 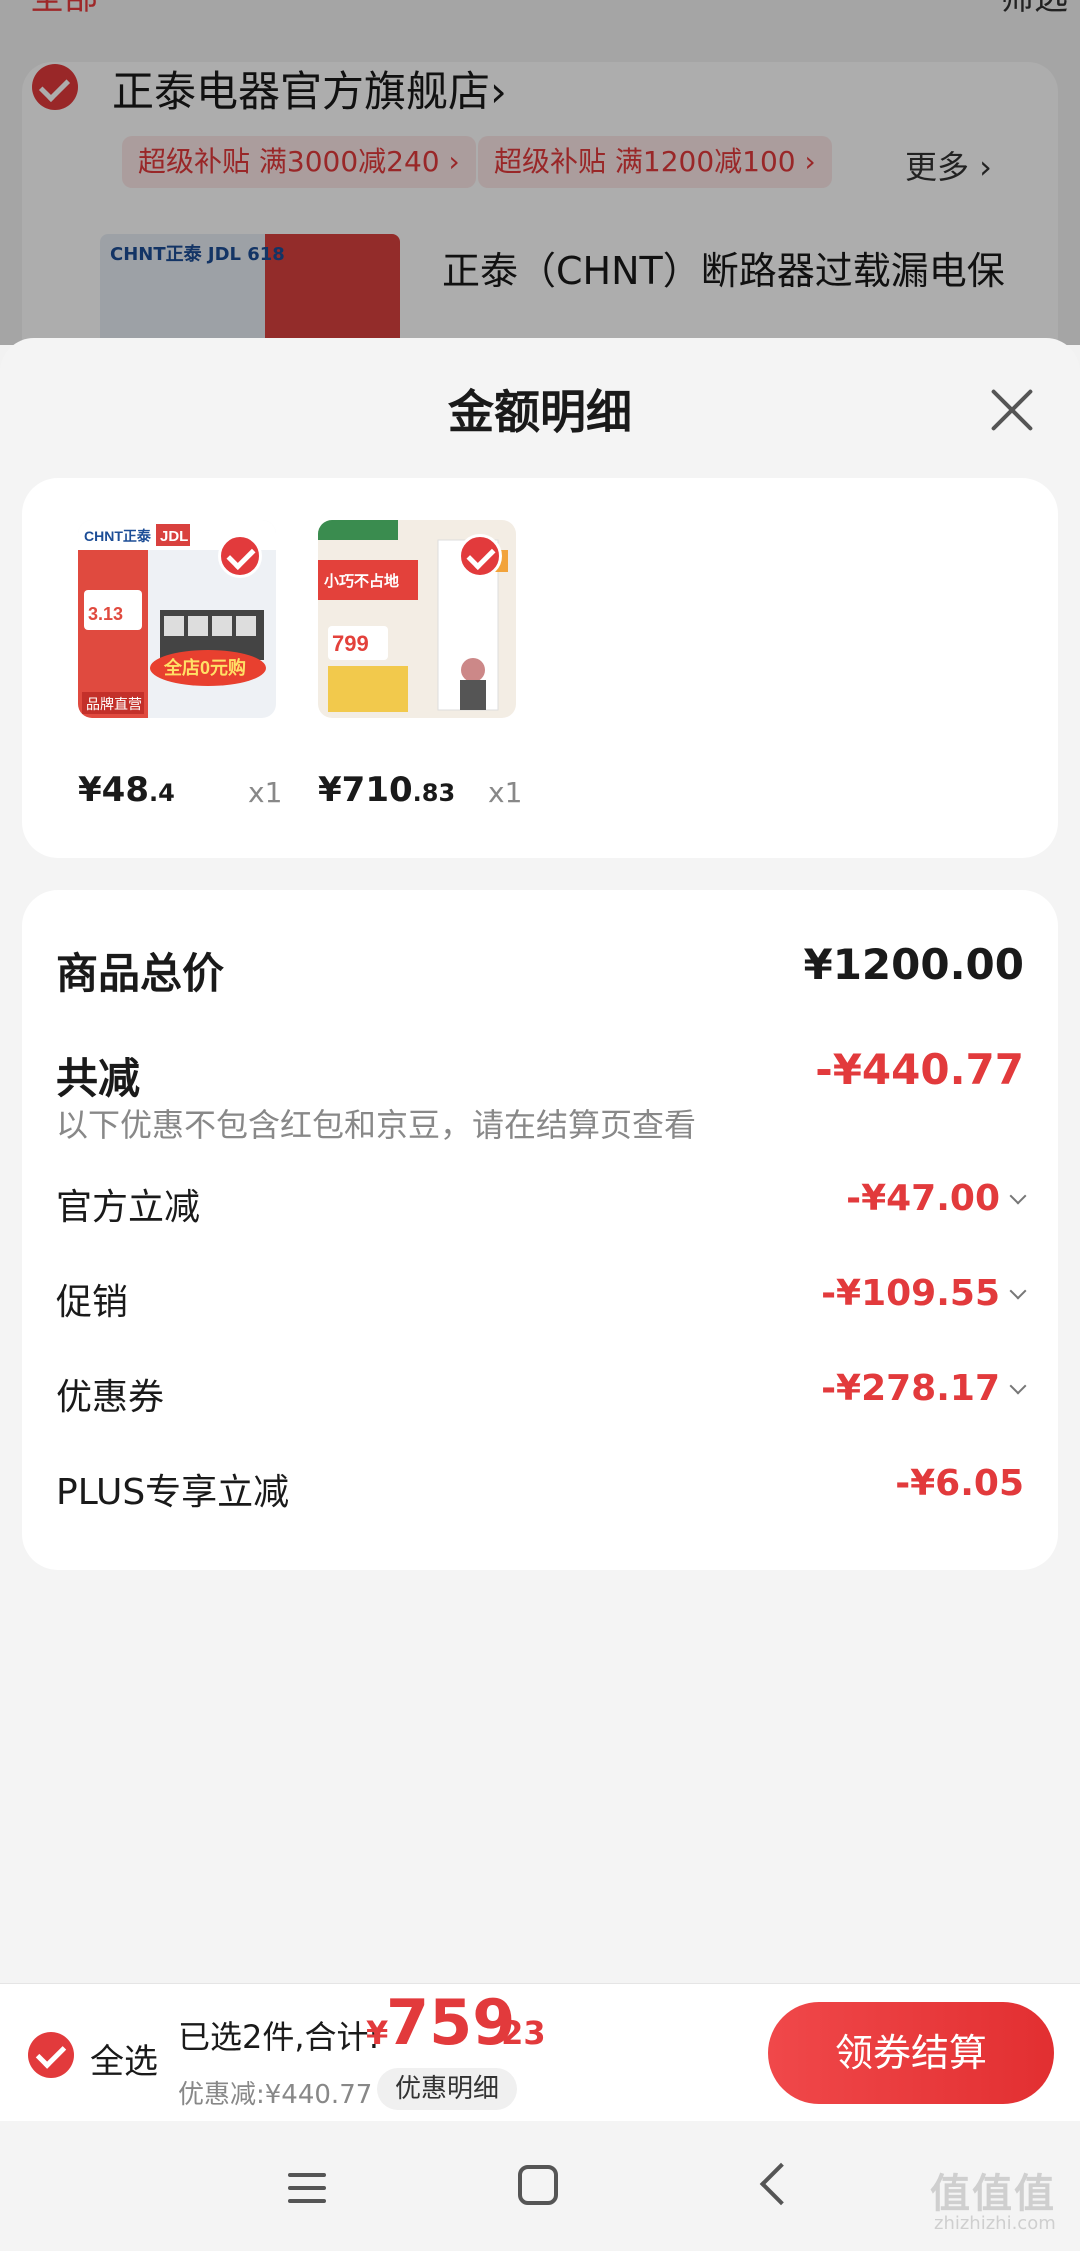 I want to click on total-reduce-value: -¥440.77, so click(x=919, y=1069).